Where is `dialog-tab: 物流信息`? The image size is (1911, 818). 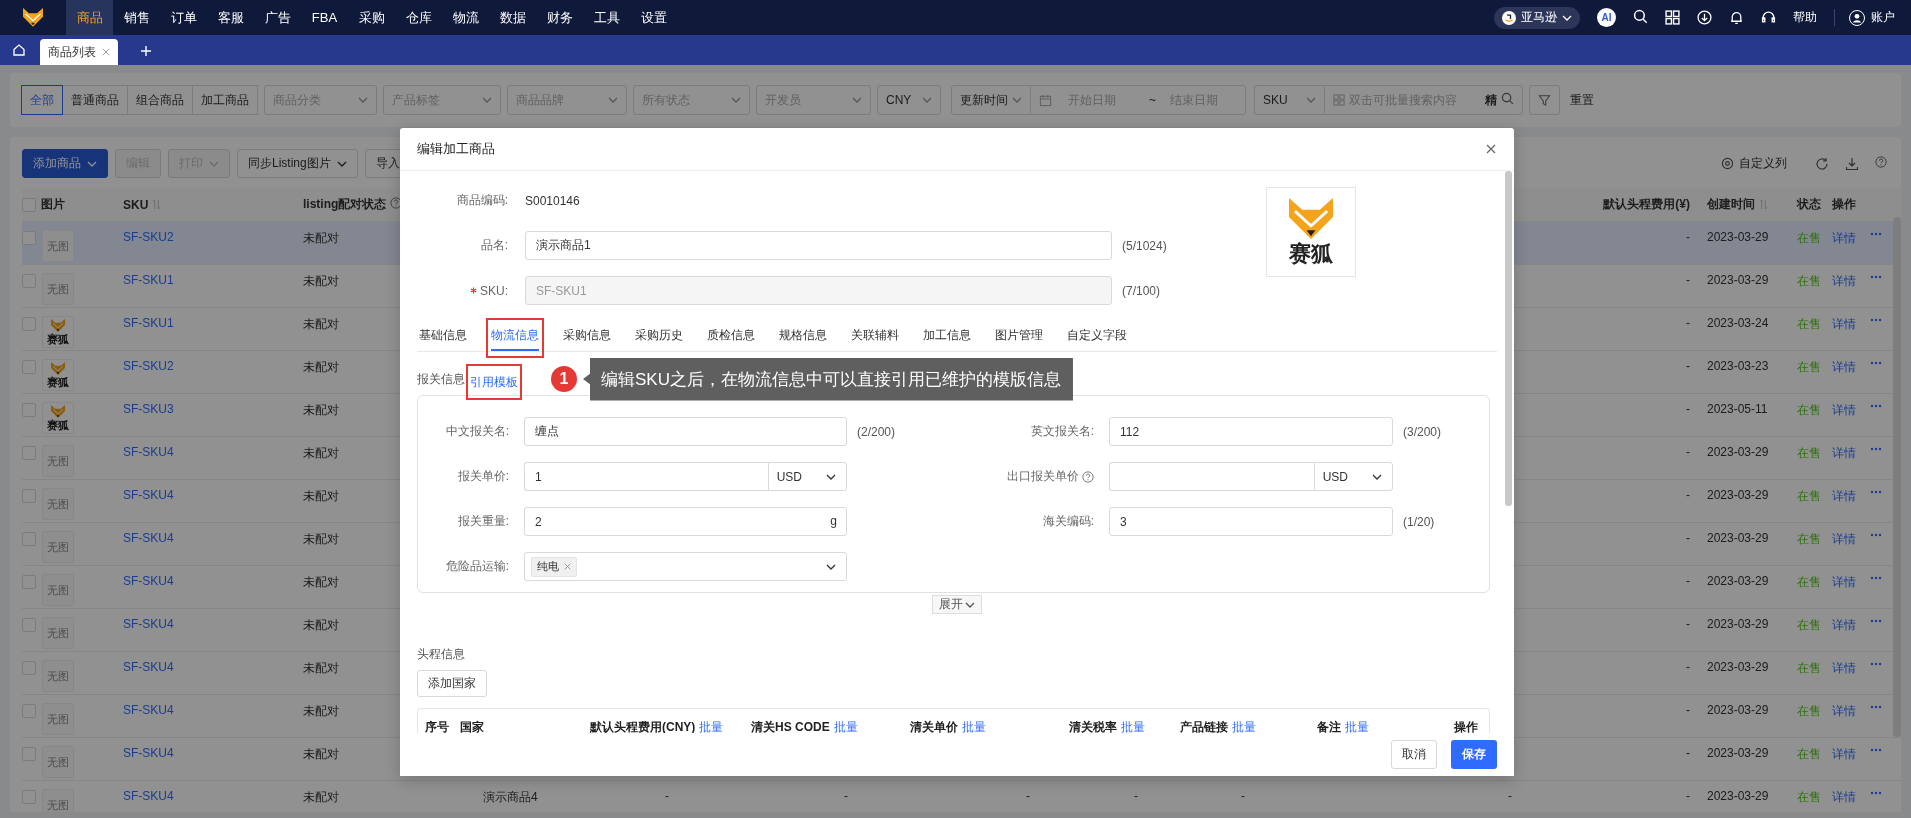
dialog-tab: 物流信息 is located at coordinates (515, 338).